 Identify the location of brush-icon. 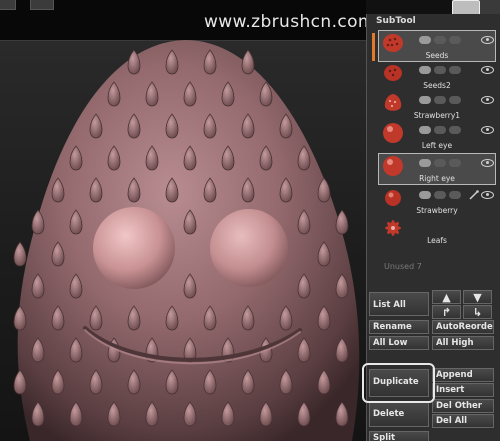
(474, 195).